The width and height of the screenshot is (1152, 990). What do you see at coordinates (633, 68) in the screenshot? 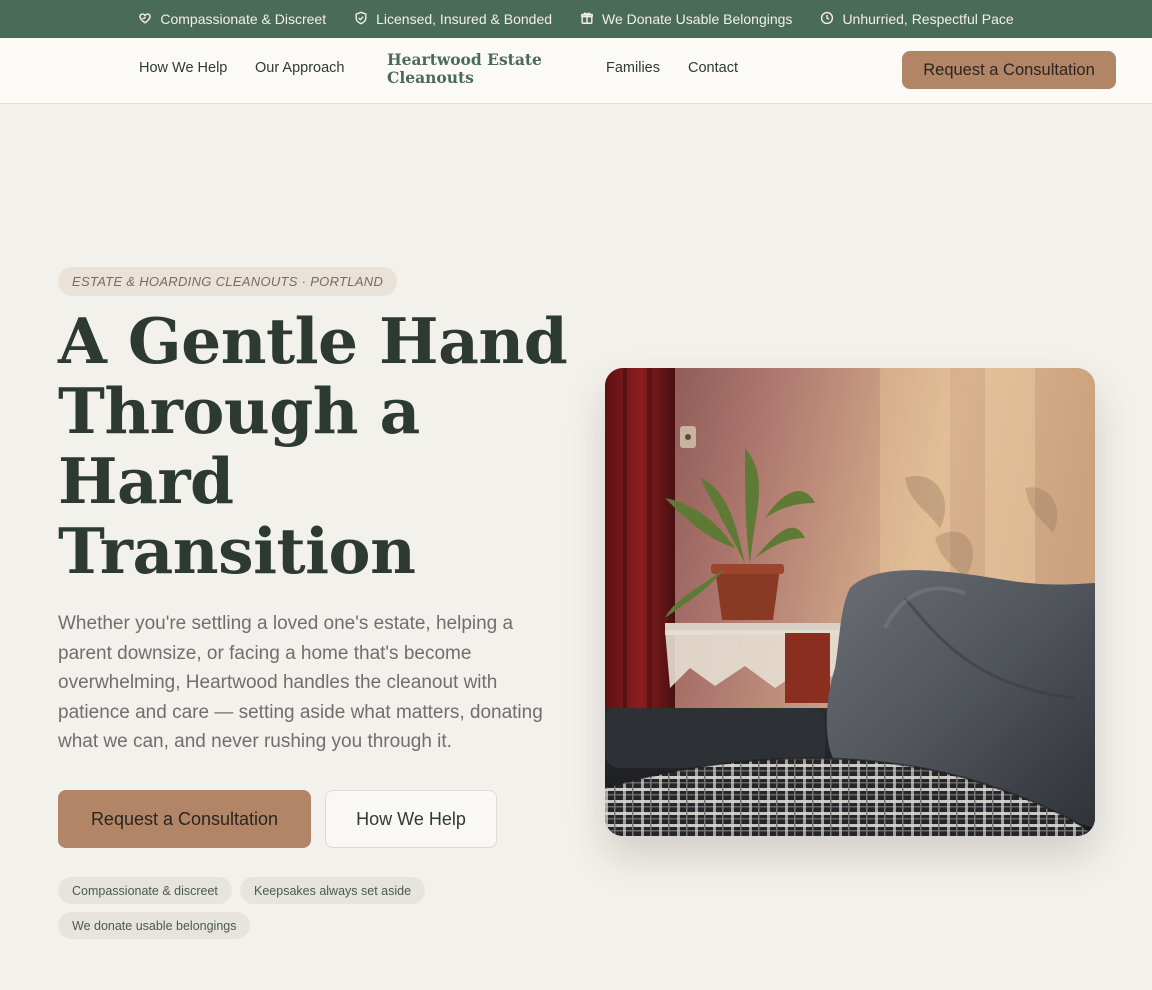
I see `nav-families: Families` at bounding box center [633, 68].